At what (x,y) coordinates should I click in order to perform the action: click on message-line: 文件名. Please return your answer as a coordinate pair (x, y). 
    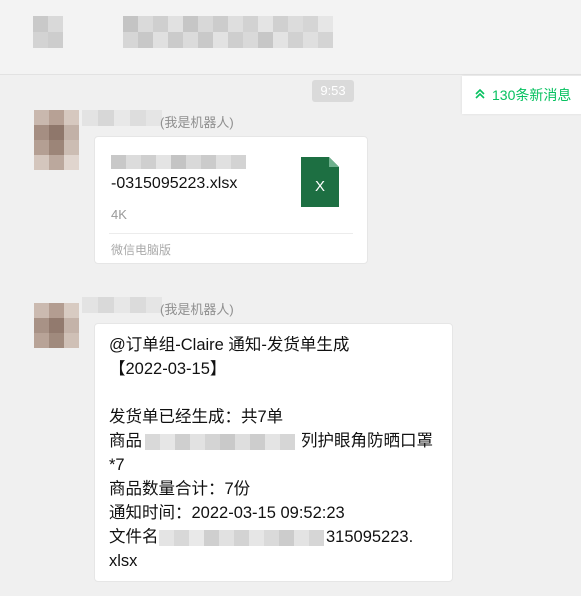
    Looking at the image, I should click on (134, 537).